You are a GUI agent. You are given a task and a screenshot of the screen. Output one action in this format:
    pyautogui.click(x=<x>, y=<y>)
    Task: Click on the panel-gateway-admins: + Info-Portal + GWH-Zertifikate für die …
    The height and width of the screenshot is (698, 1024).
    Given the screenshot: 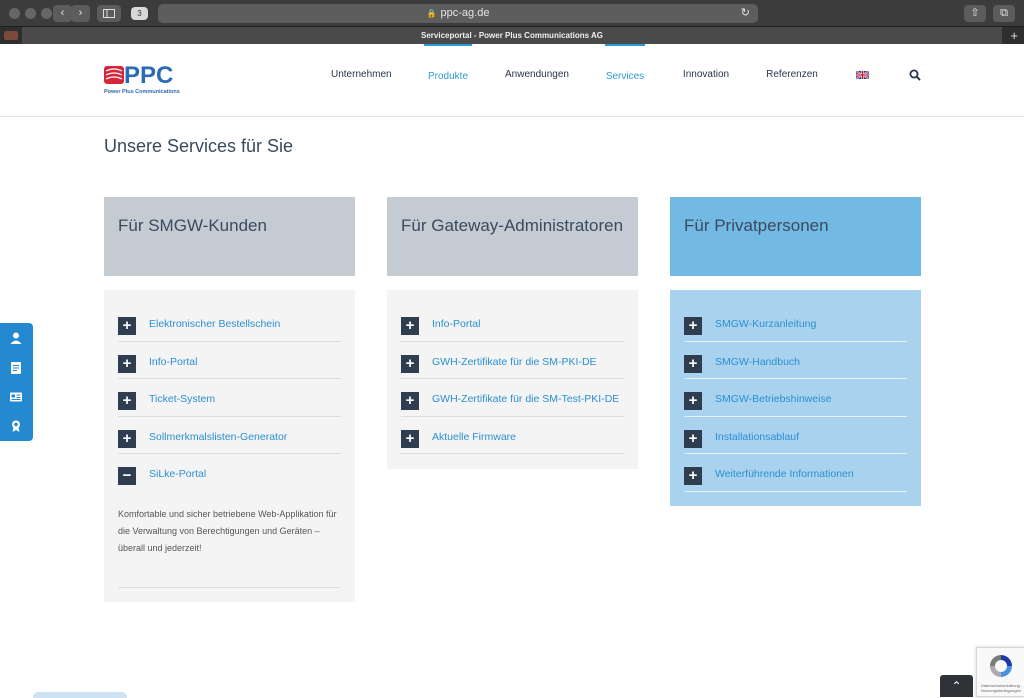 What is the action you would take?
    pyautogui.click(x=512, y=379)
    